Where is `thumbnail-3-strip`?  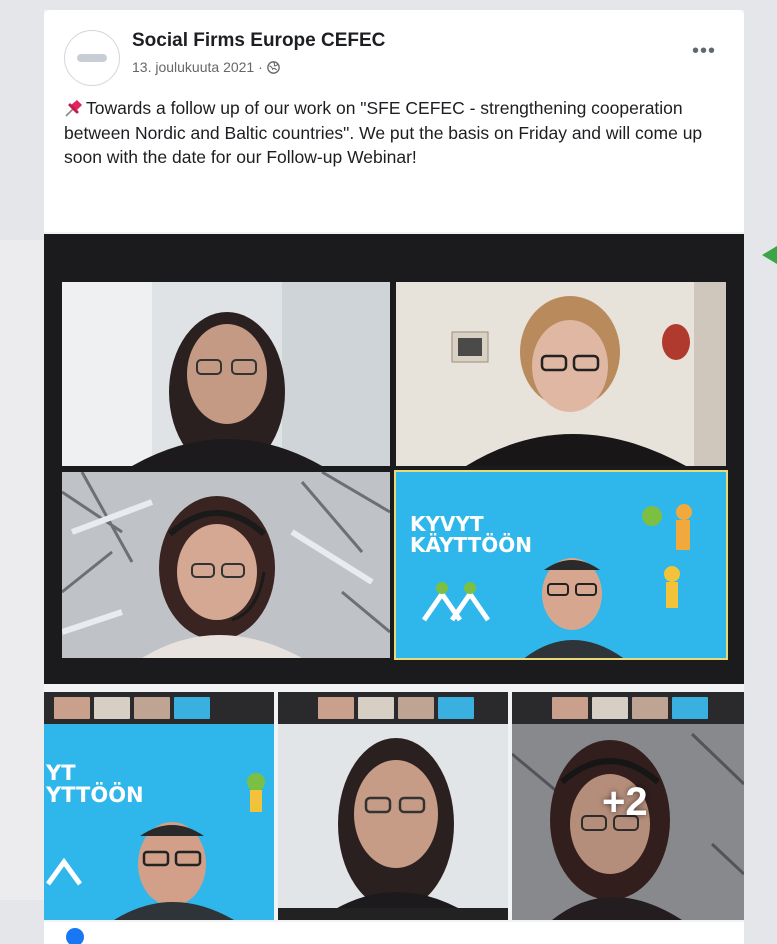
thumbnail-3-strip is located at coordinates (628, 708).